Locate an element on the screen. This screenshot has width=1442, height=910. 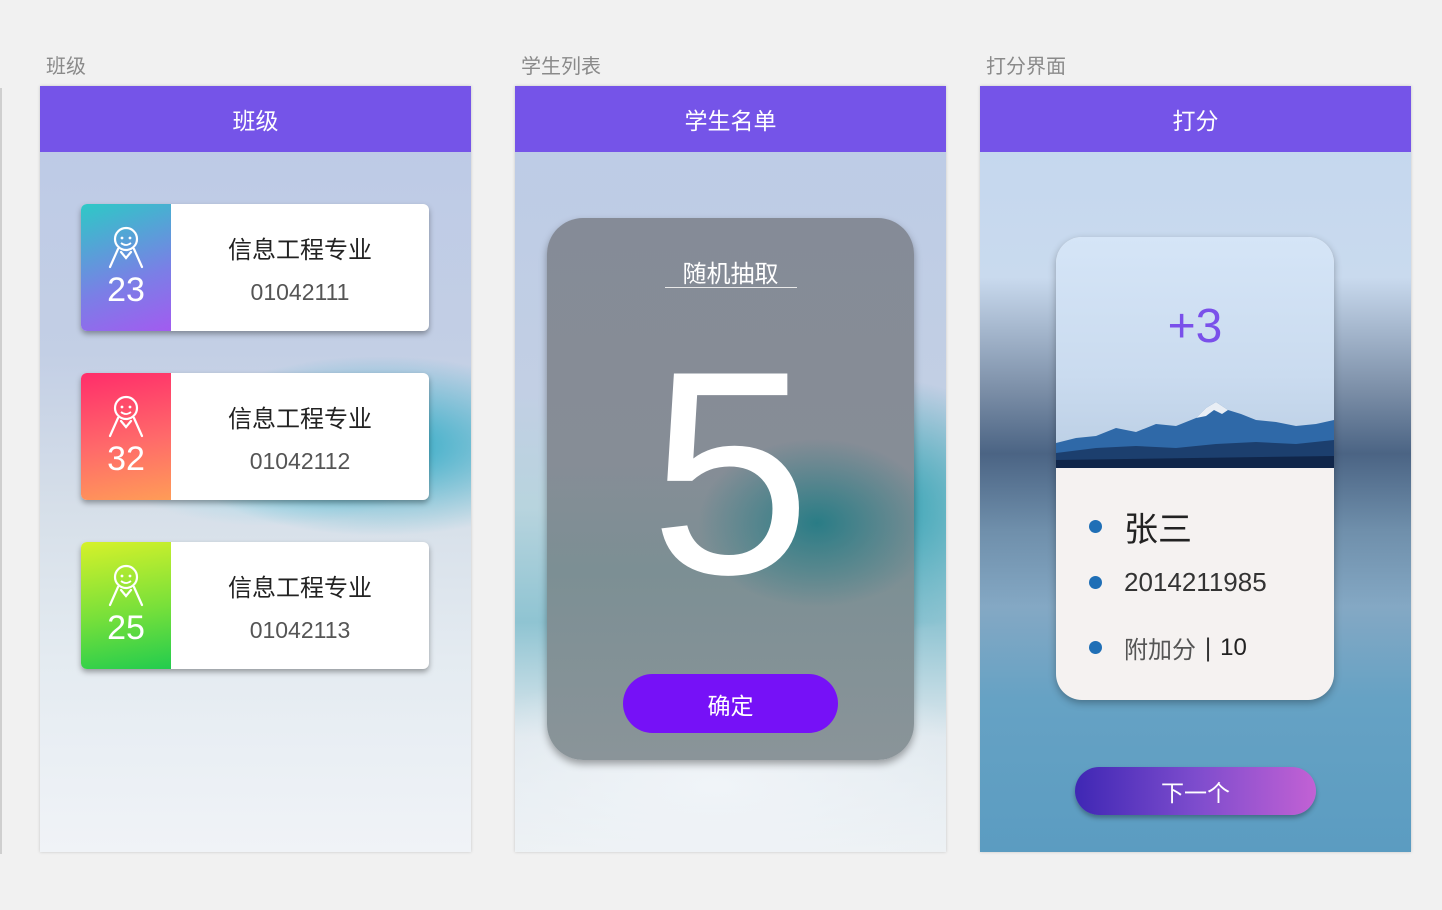
class-card: 25 信息工程专业 01042113 is located at coordinates (255, 605).